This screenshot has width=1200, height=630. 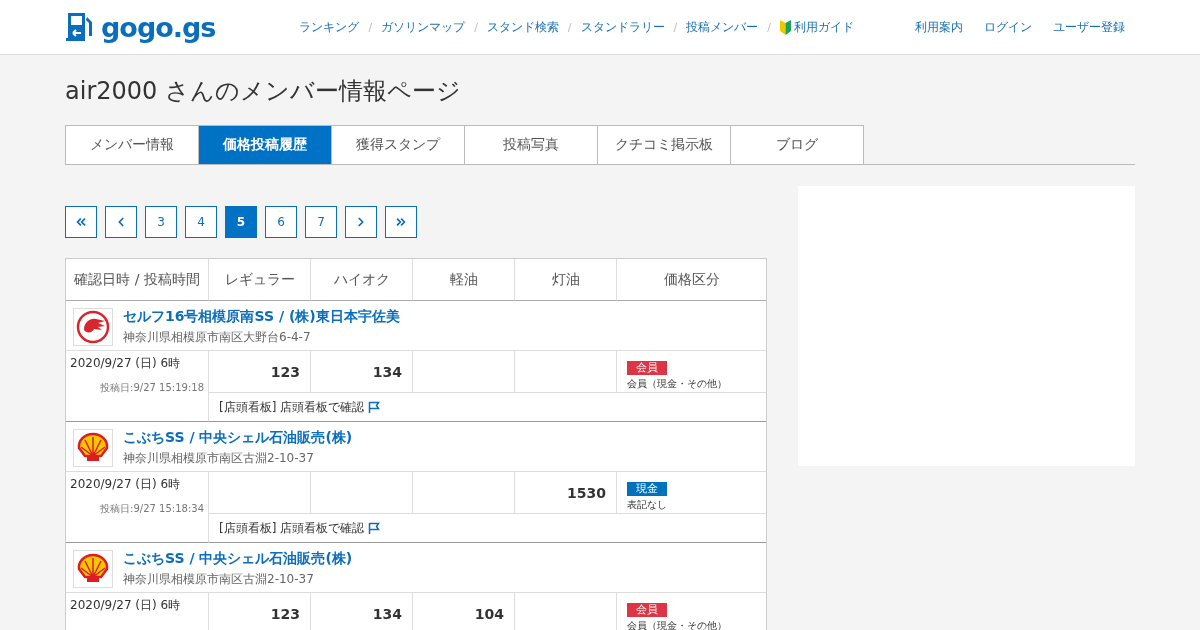 I want to click on tab: ブログ, so click(x=797, y=144).